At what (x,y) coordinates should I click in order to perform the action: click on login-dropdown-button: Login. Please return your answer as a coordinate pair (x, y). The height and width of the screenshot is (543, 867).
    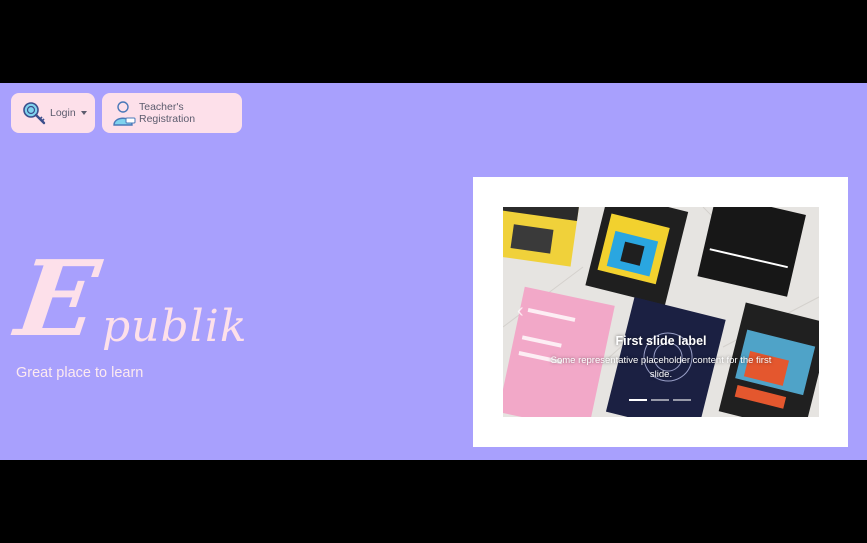
    Looking at the image, I should click on (53, 113).